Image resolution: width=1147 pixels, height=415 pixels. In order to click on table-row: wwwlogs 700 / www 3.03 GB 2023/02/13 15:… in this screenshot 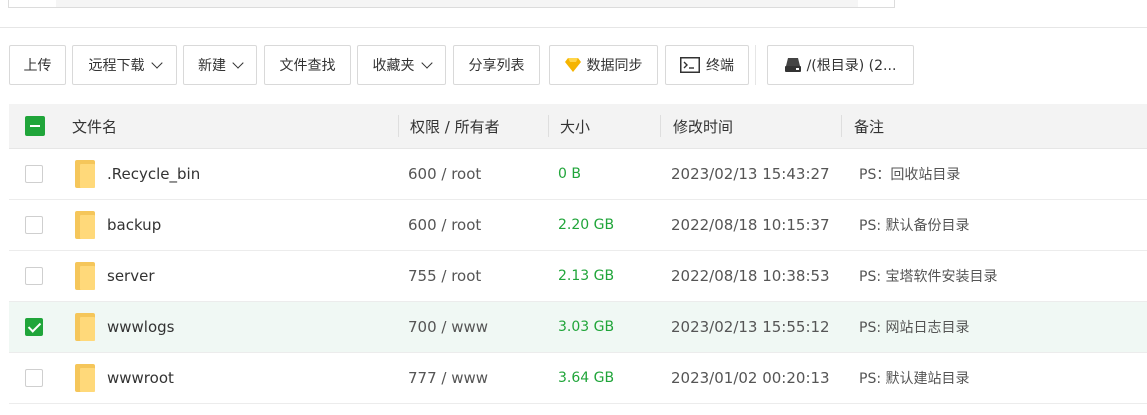, I will do `click(578, 327)`.